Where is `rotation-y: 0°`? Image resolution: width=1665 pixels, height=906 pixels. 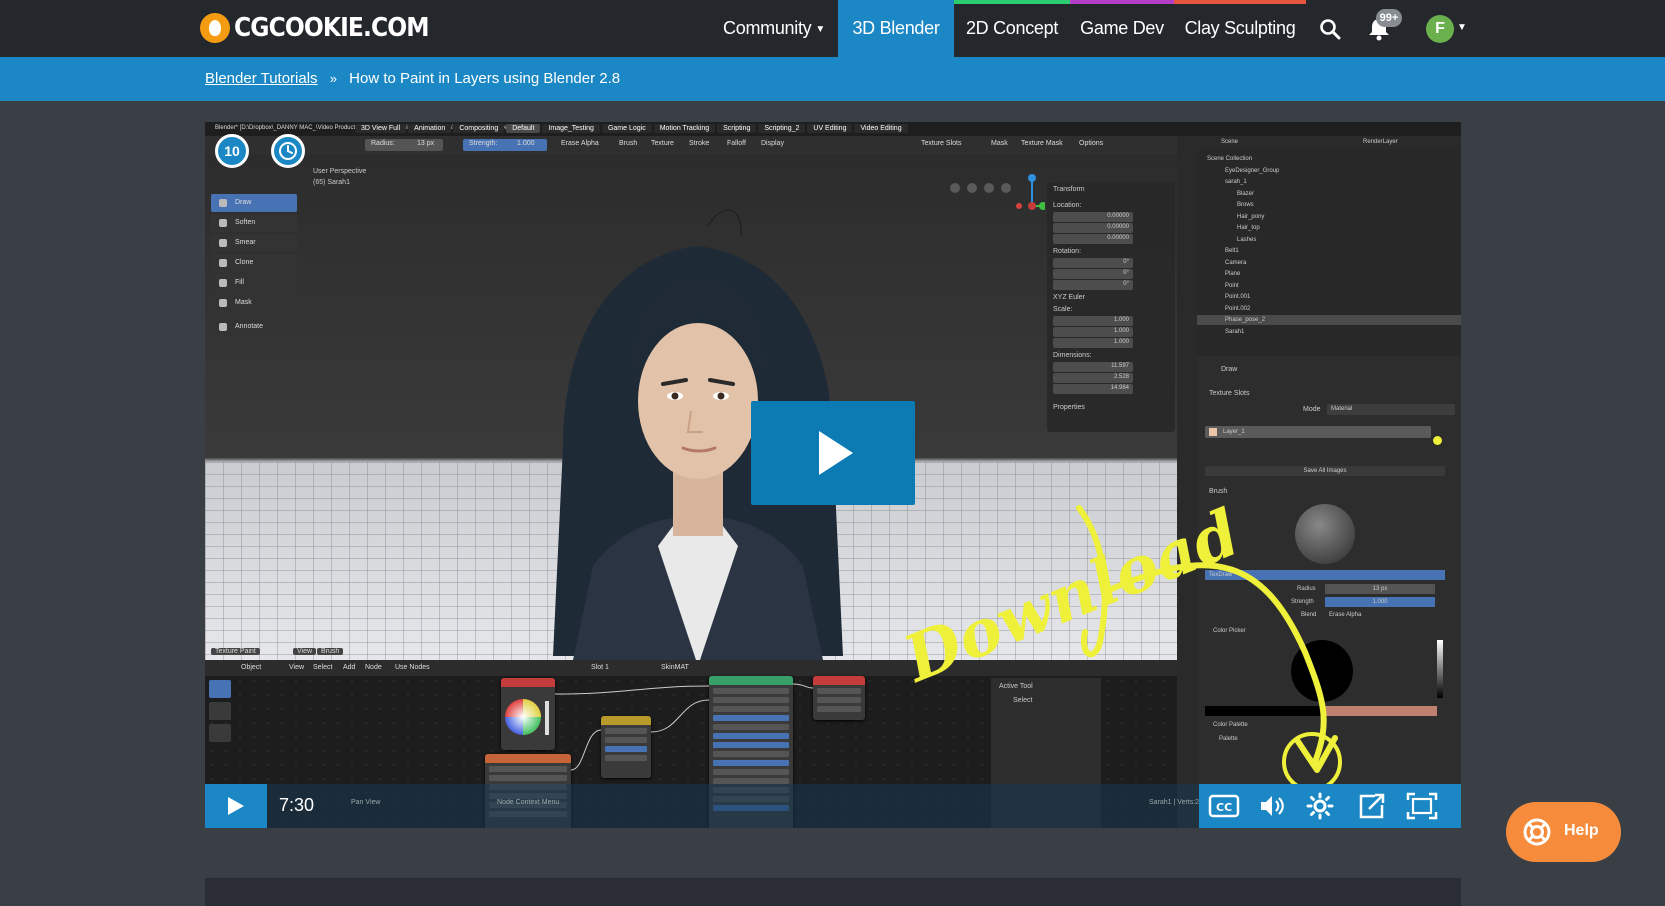 rotation-y: 0° is located at coordinates (1093, 274).